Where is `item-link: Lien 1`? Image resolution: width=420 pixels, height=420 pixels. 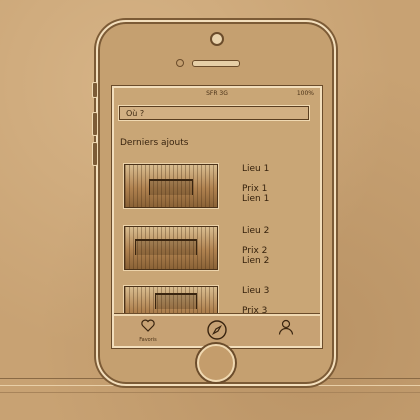
item-link: Lien 1 is located at coordinates (255, 199).